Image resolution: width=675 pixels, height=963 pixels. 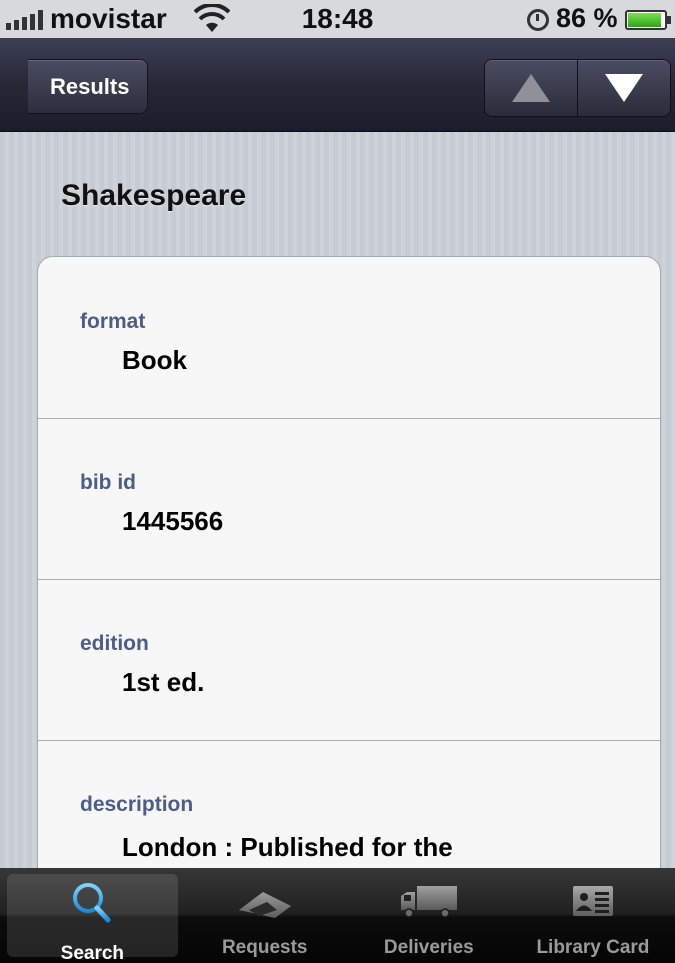 I want to click on navigation-bar: Results, so click(x=337, y=85).